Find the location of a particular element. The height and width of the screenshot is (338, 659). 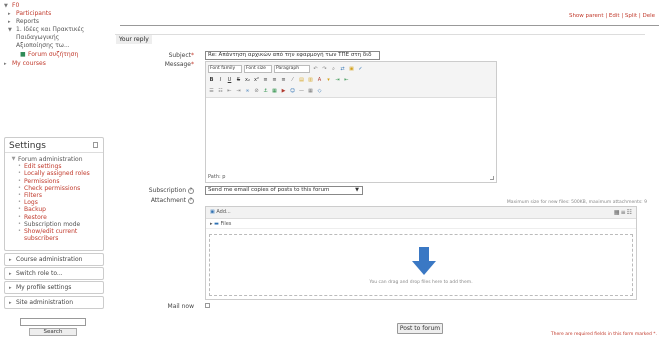

nav-item-forum: ■ Forum συζήτηση is located at coordinates (54, 55).